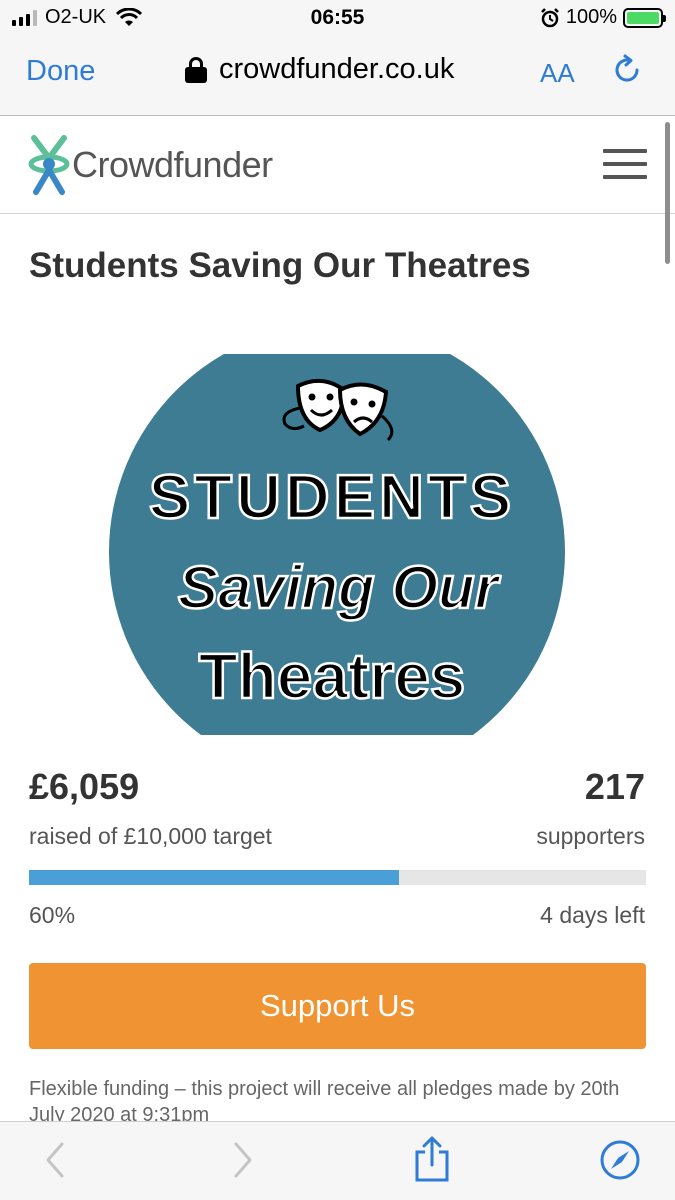 The height and width of the screenshot is (1200, 675). Describe the element at coordinates (49, 165) in the screenshot. I see `crowdfunder-logo-icon` at that location.